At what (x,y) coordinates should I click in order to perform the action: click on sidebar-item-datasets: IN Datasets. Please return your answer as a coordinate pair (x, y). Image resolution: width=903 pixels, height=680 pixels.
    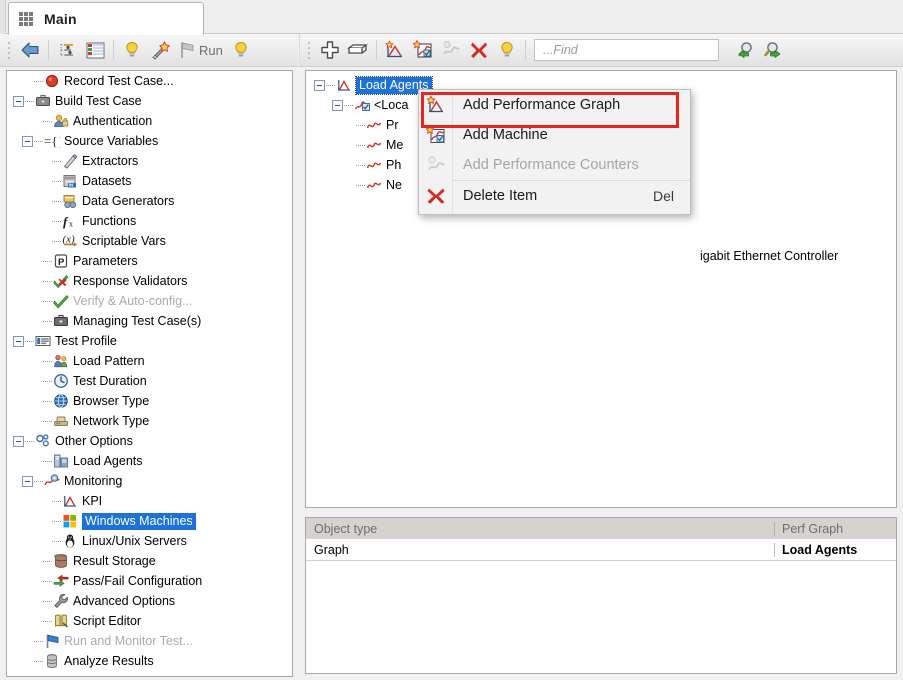
    Looking at the image, I should click on (149, 181).